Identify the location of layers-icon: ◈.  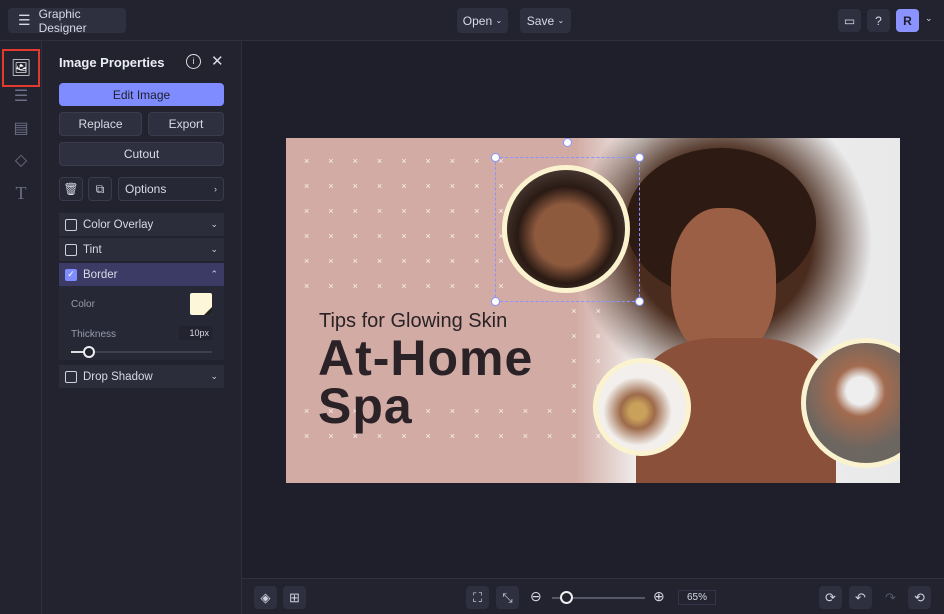
(265, 597).